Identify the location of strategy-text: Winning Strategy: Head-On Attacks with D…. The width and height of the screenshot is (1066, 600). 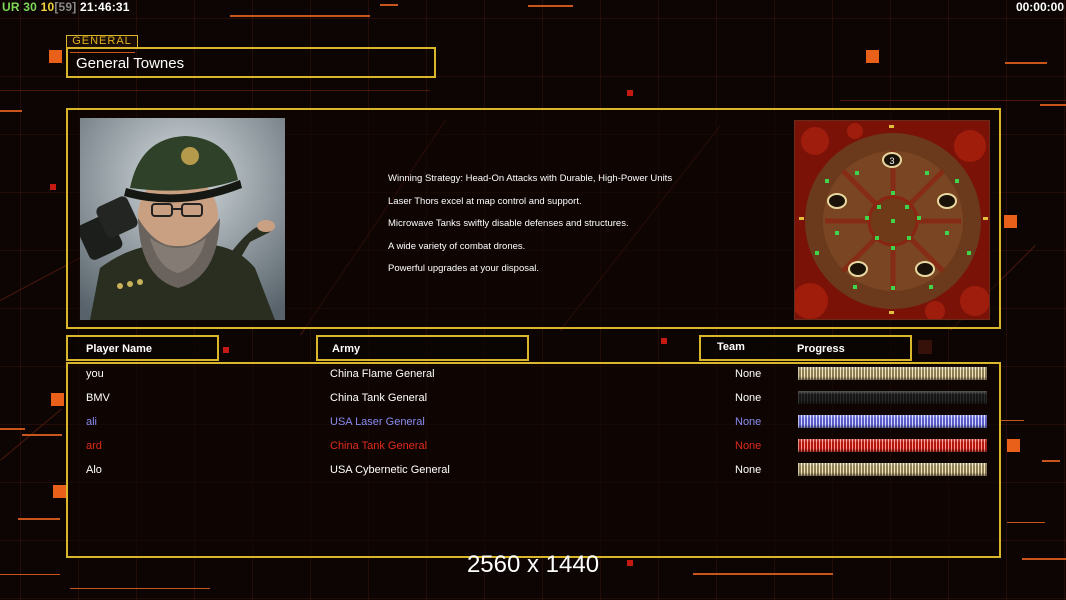
(530, 224).